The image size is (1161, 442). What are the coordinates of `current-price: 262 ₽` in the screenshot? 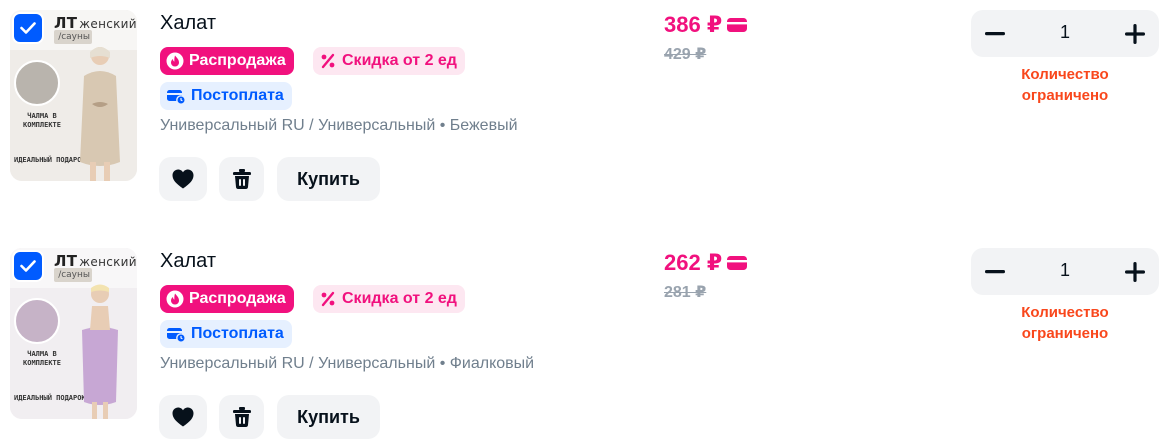 It's located at (693, 262).